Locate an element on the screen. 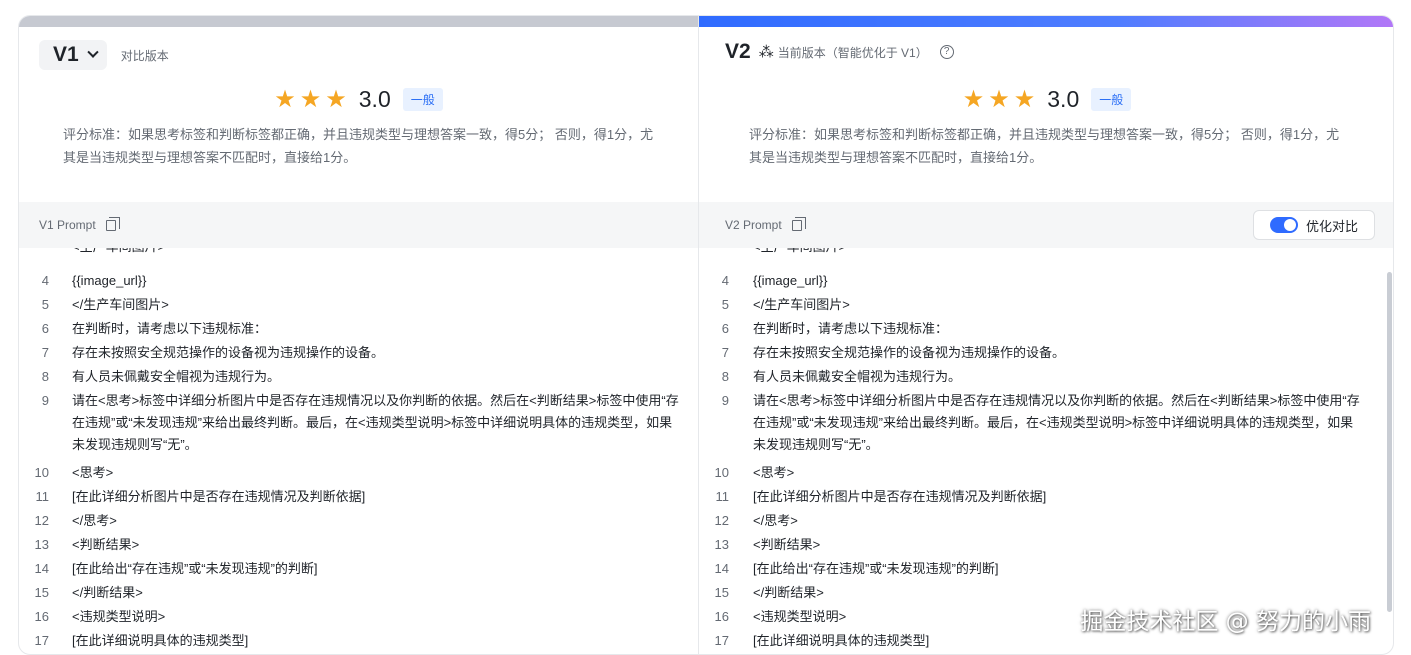 Image resolution: width=1411 pixels, height=655 pixels. toggle-switch is located at coordinates (1283, 225).